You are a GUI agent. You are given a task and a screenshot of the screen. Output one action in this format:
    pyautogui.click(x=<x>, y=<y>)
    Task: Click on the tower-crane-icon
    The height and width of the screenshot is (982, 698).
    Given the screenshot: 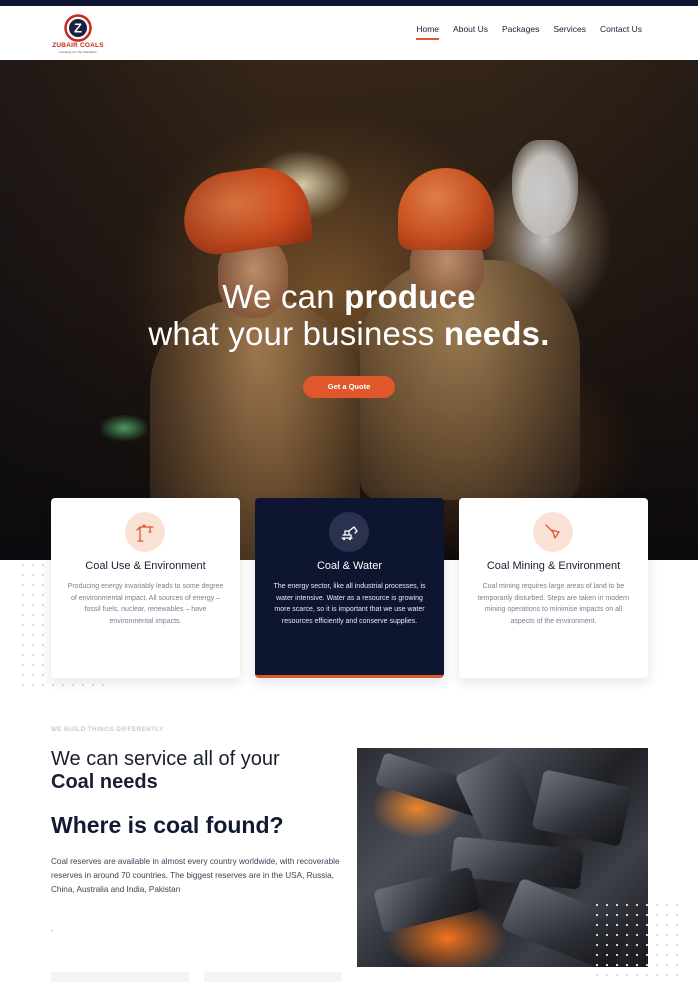 What is the action you would take?
    pyautogui.click(x=145, y=532)
    